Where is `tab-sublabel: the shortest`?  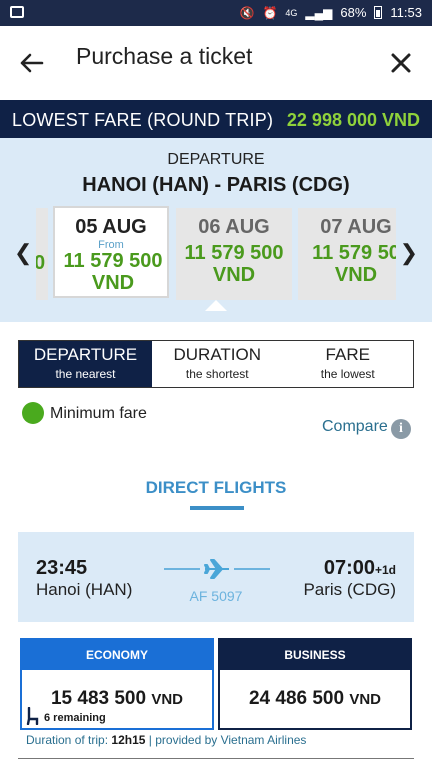 tab-sublabel: the shortest is located at coordinates (217, 374).